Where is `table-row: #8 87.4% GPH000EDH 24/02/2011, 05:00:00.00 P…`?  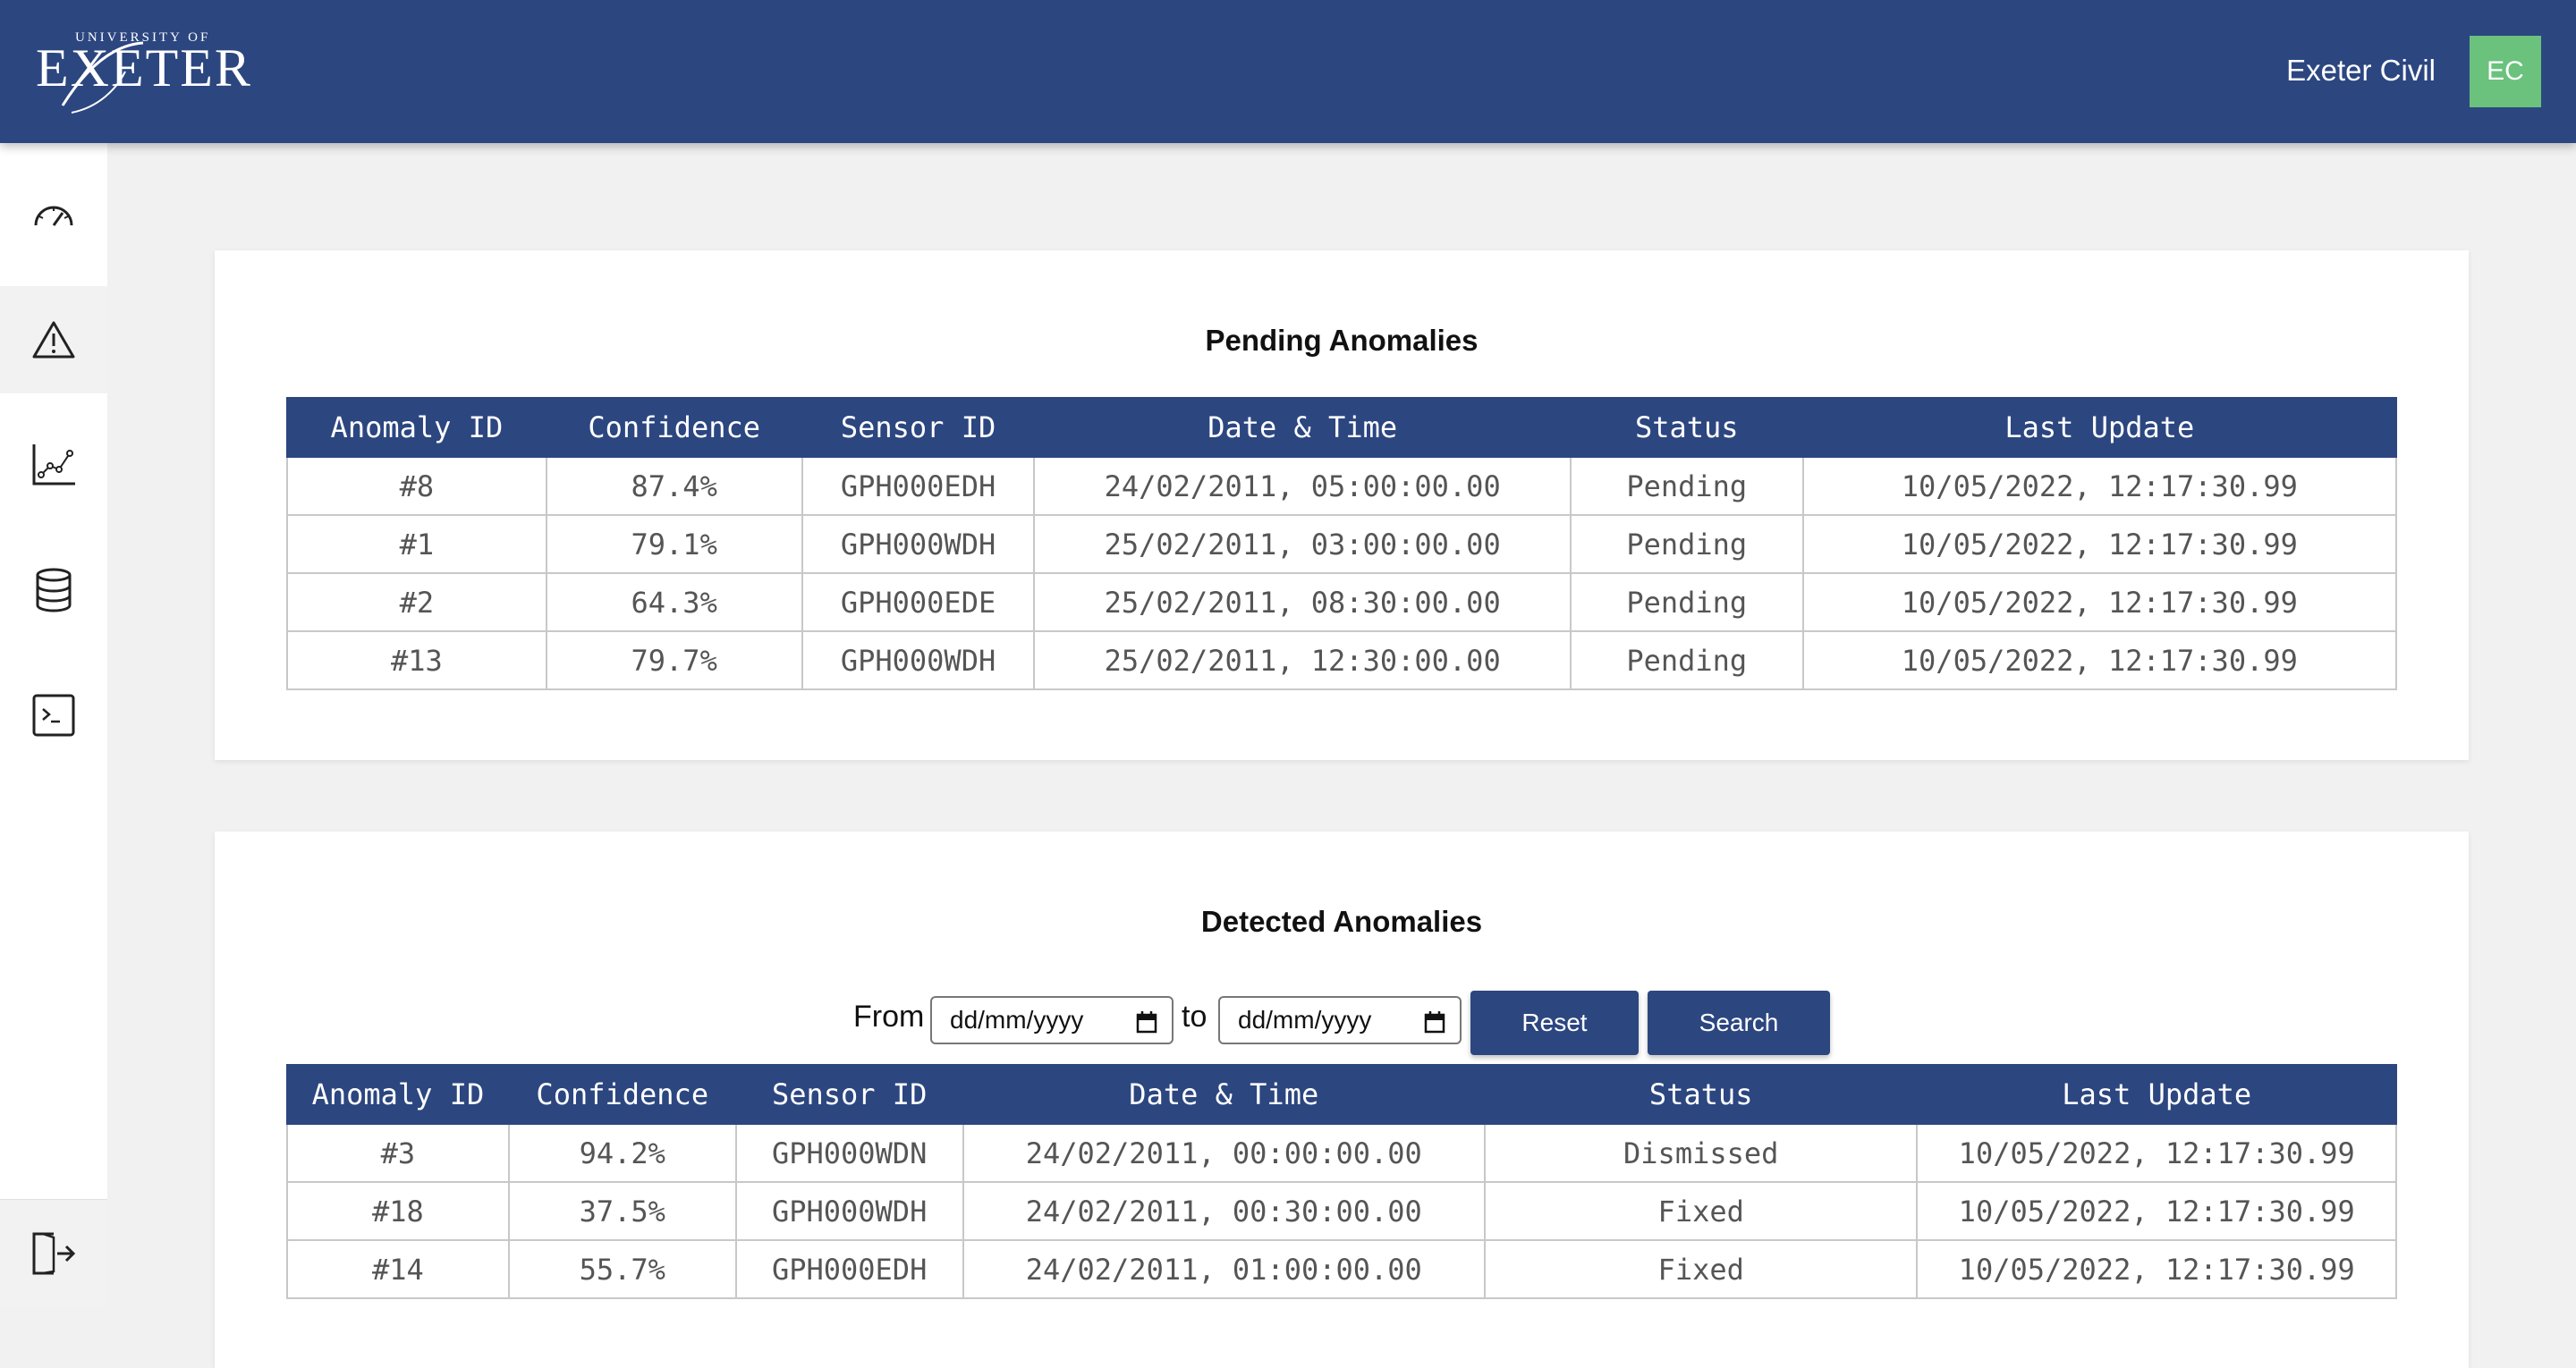
table-row: #8 87.4% GPH000EDH 24/02/2011, 05:00:00.00 P… is located at coordinates (1342, 486).